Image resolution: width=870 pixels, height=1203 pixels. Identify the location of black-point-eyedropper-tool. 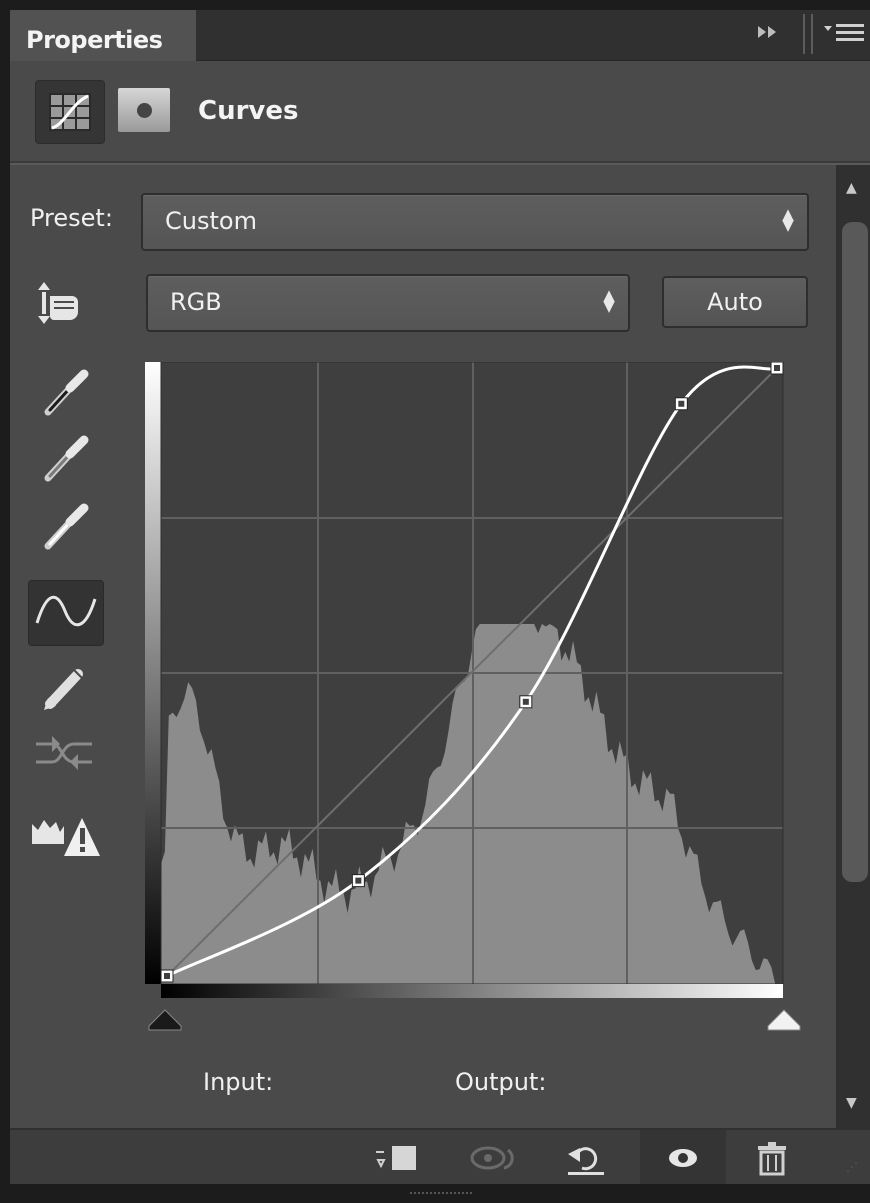
(68, 392).